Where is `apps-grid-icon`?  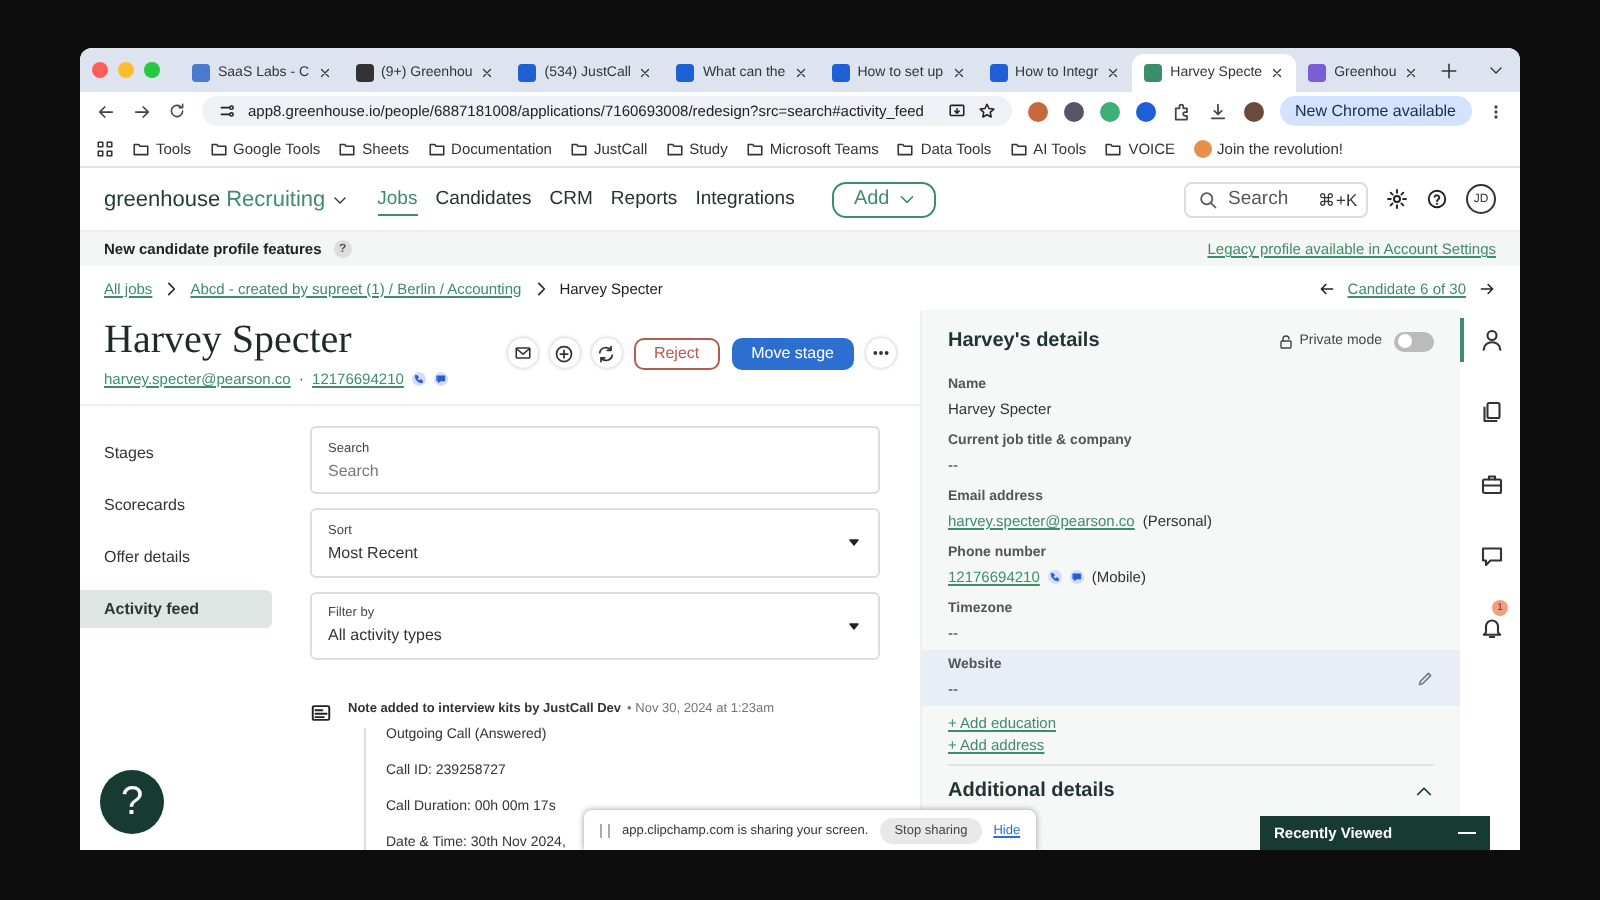 apps-grid-icon is located at coordinates (105, 148).